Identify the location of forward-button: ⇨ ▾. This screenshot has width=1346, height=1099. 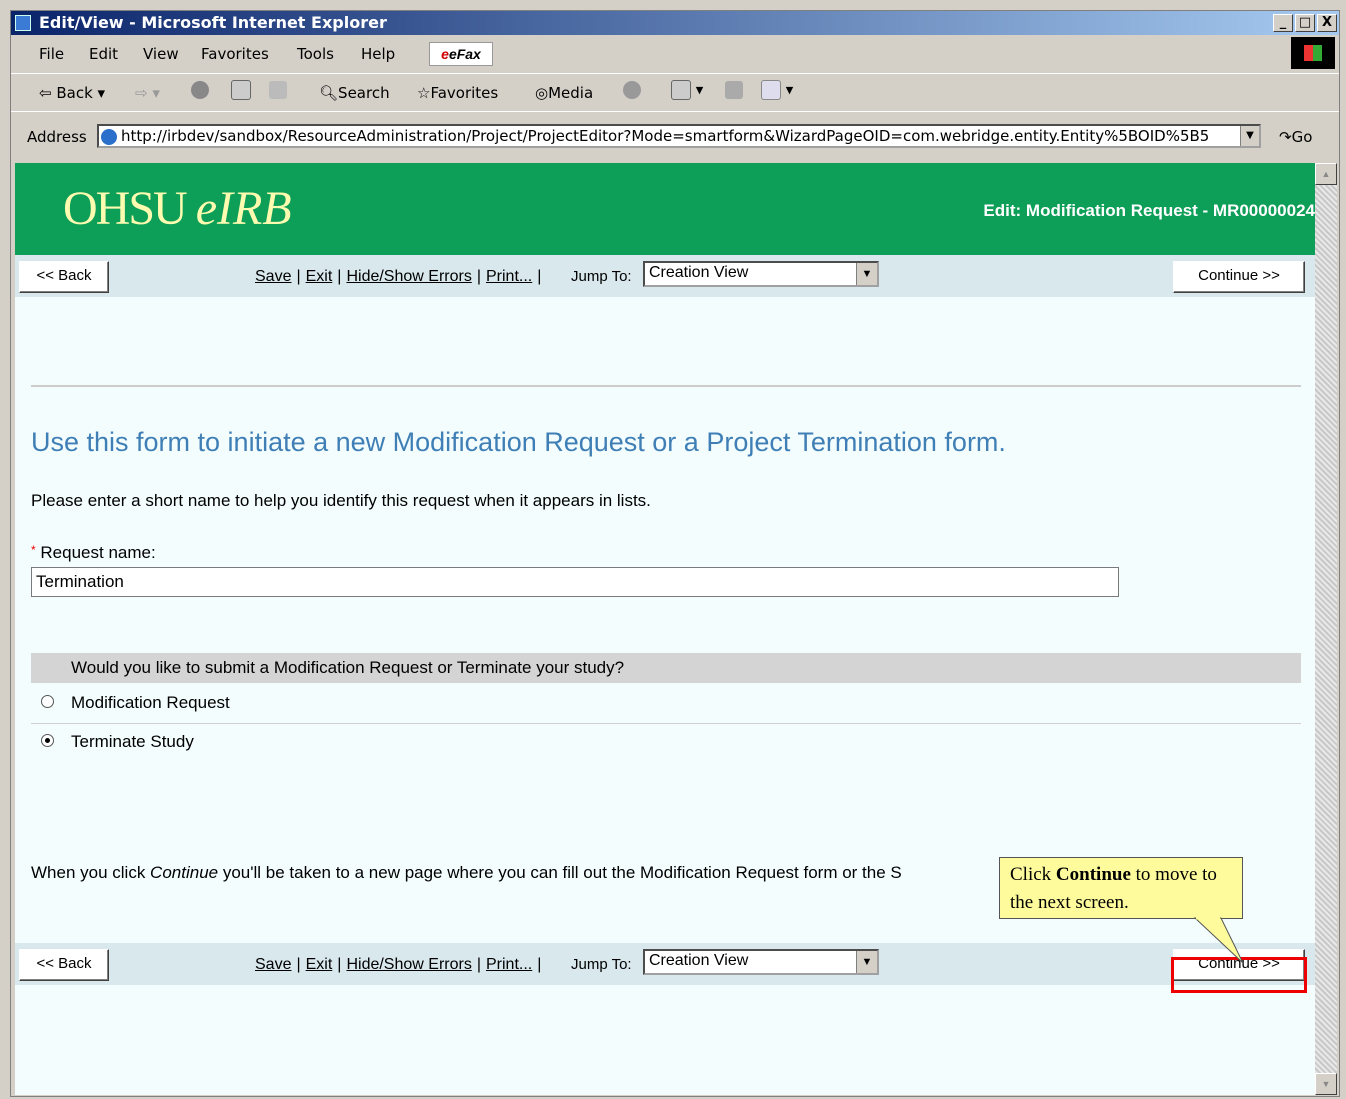
(147, 93).